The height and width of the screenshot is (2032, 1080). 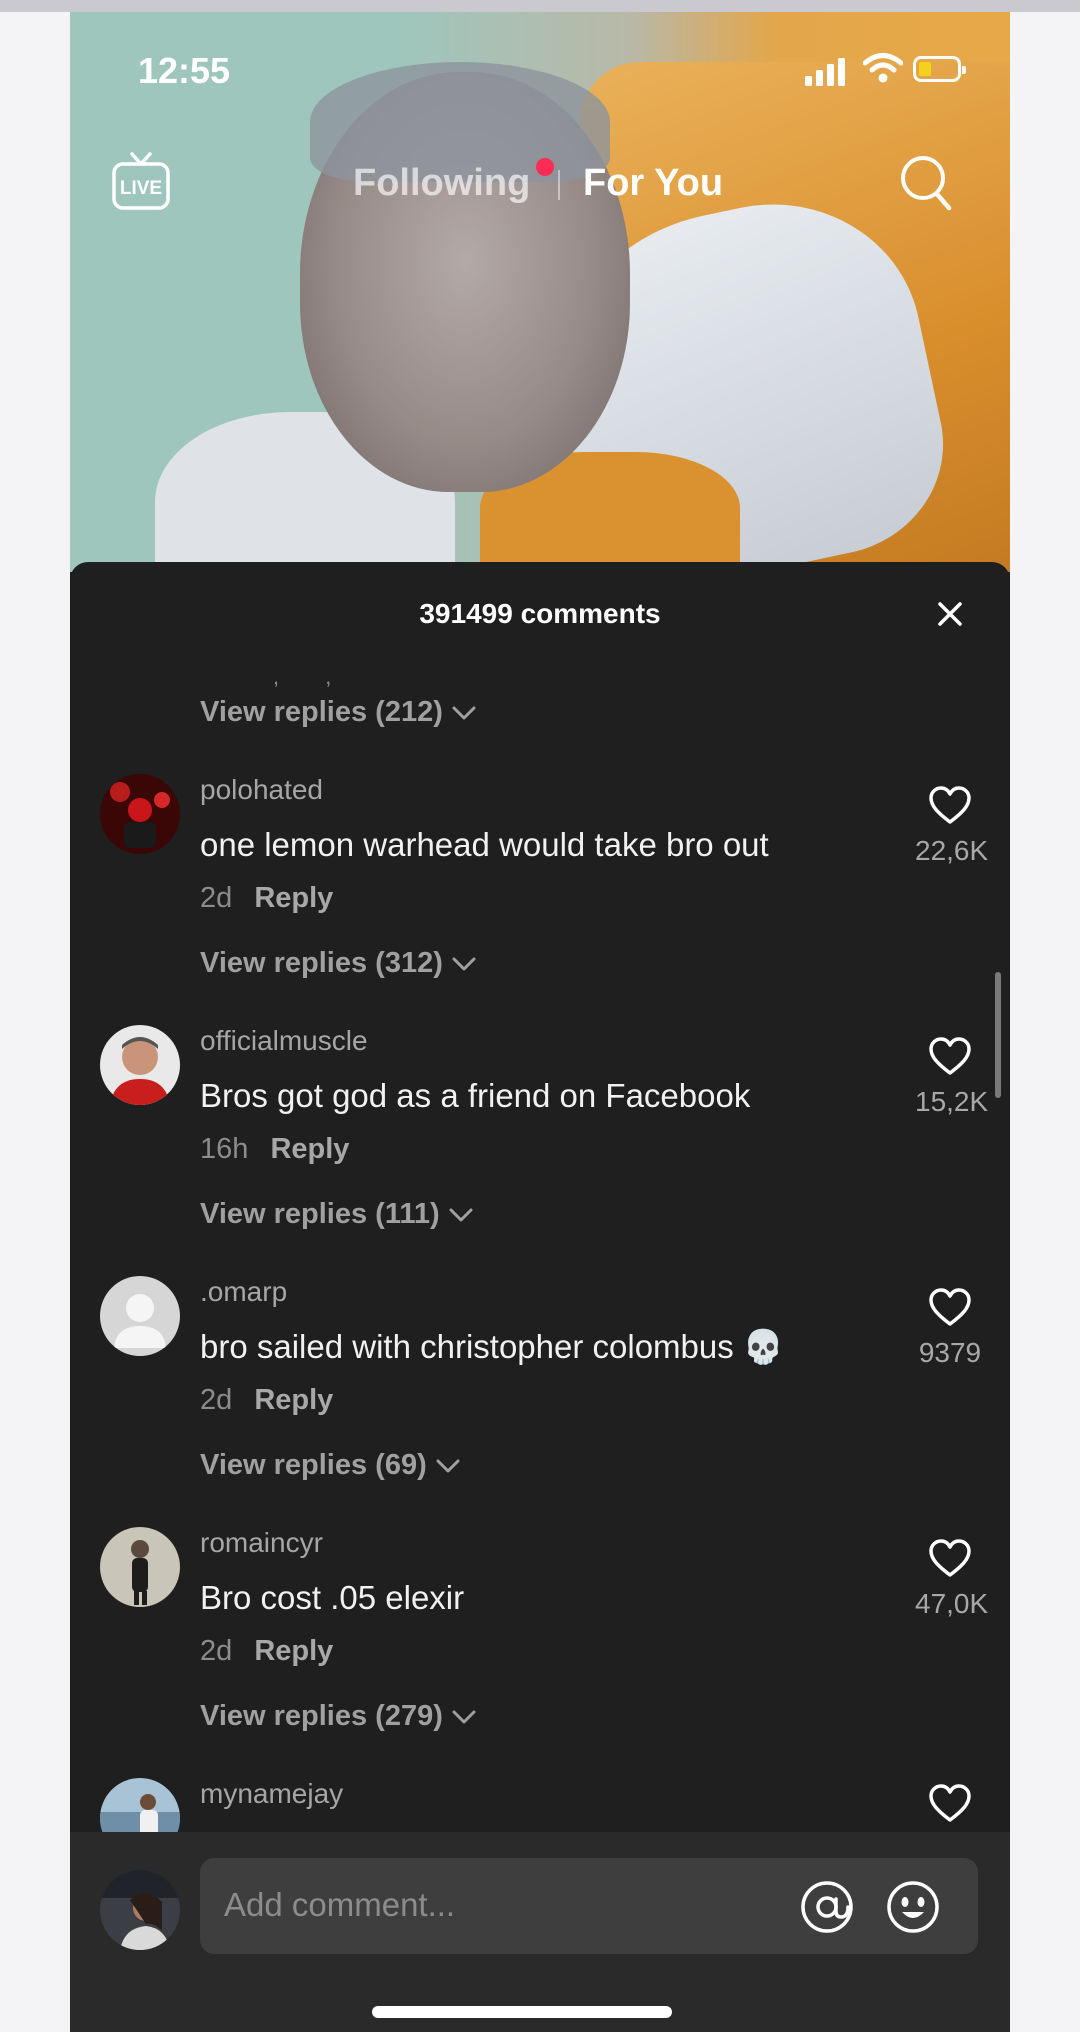 I want to click on comment-text: bro sailed with christopher colombus 💀, so click(x=492, y=1346).